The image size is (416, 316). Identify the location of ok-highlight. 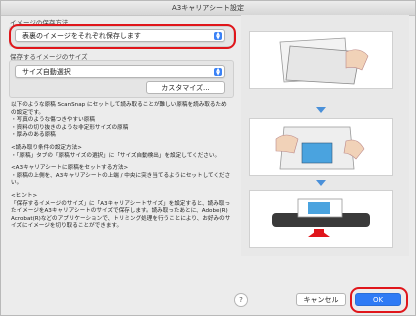
(379, 300).